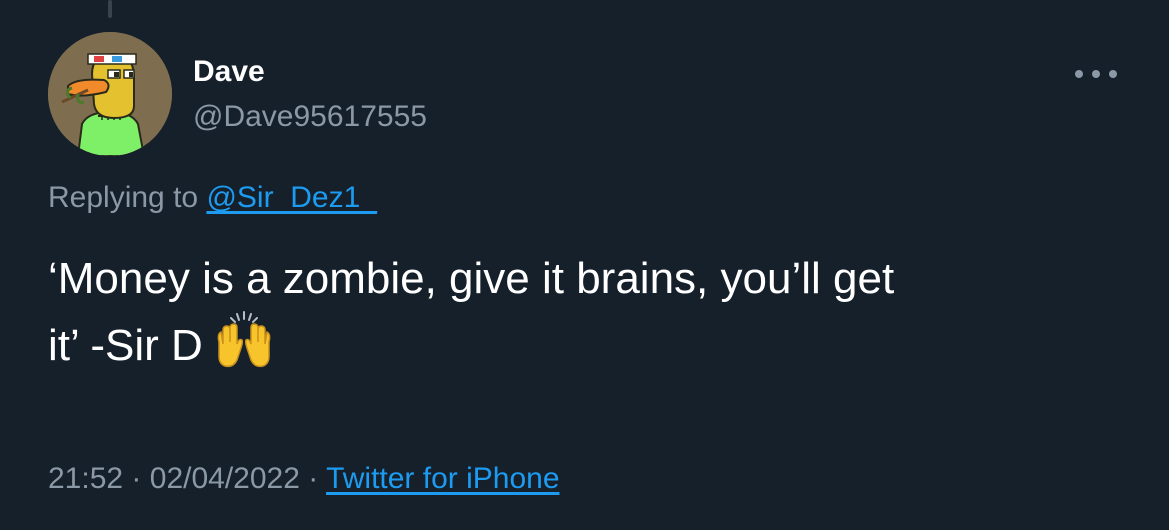 Image resolution: width=1169 pixels, height=530 pixels. What do you see at coordinates (1096, 74) in the screenshot?
I see `more-options-button` at bounding box center [1096, 74].